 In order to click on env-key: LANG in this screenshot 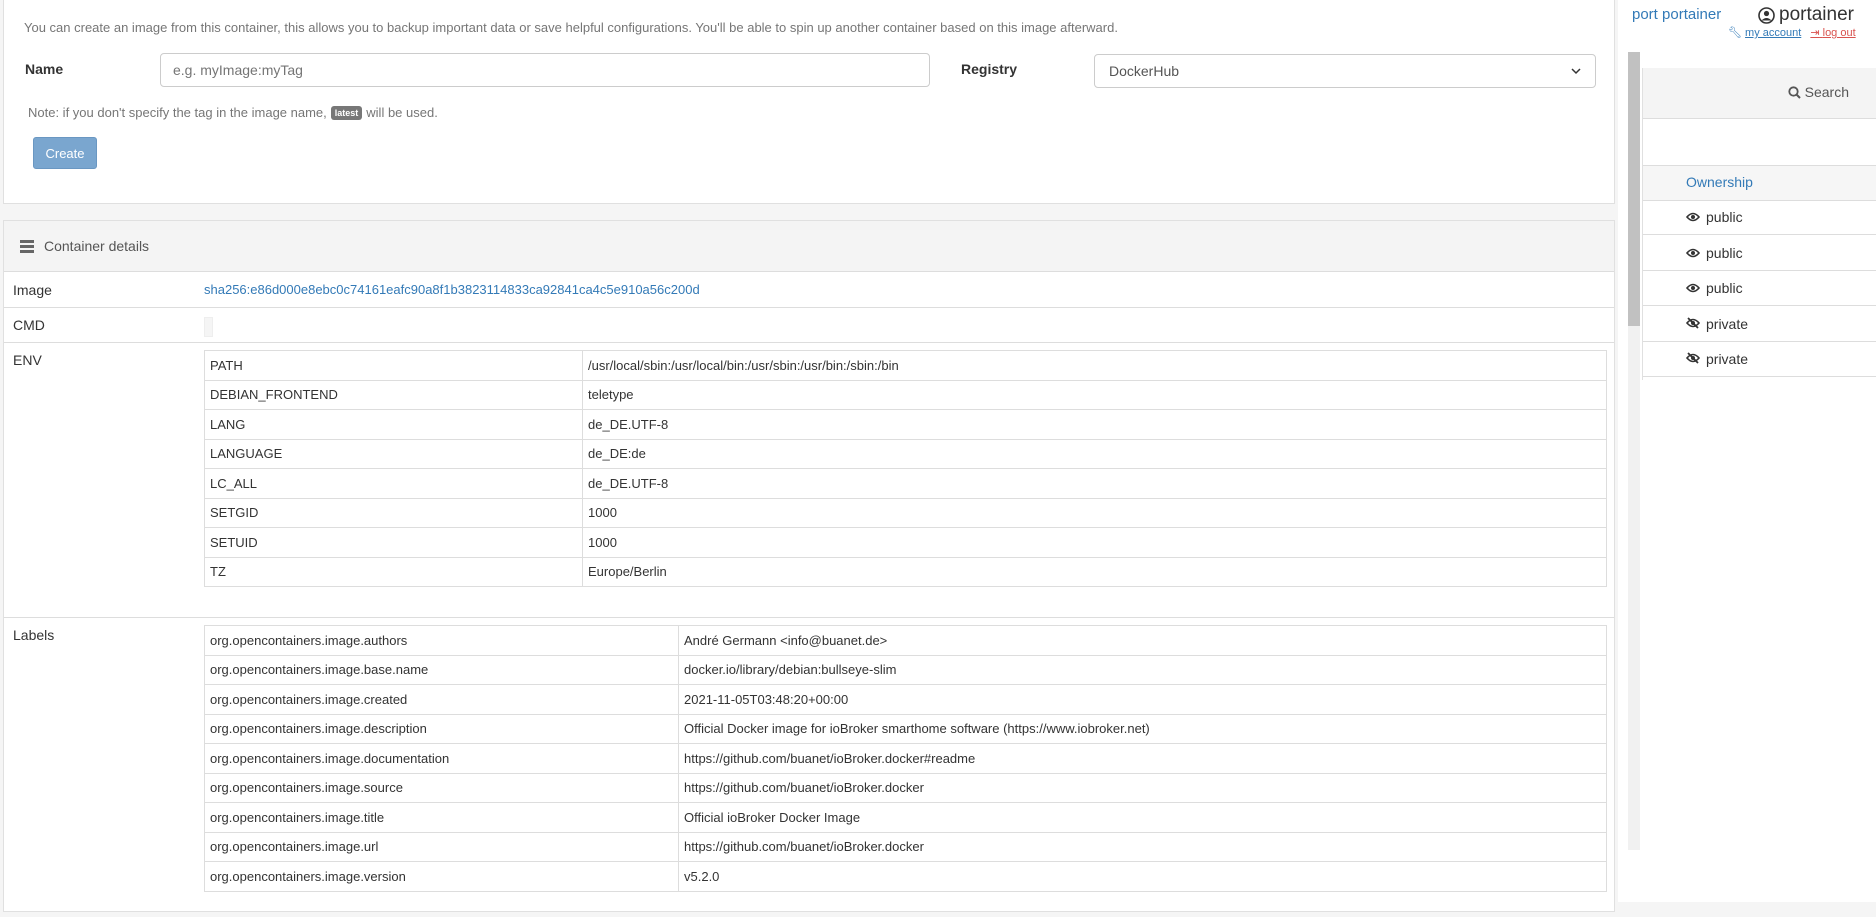, I will do `click(393, 424)`.